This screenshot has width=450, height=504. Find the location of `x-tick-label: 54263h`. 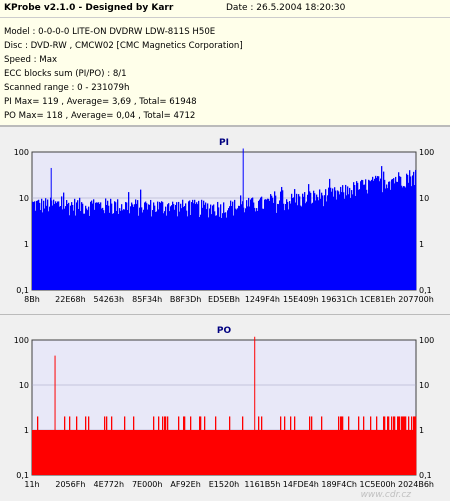

x-tick-label: 54263h is located at coordinates (109, 299).